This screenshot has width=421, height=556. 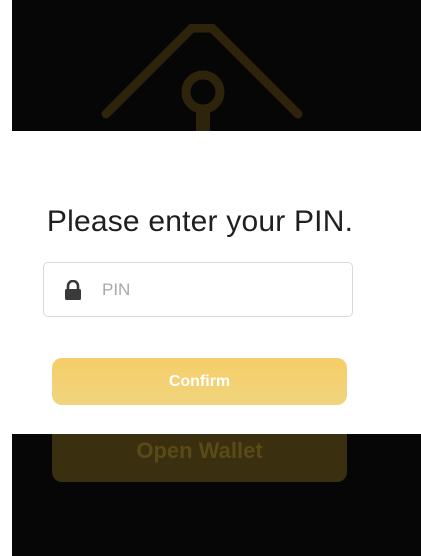 I want to click on lock-icon, so click(x=73, y=289).